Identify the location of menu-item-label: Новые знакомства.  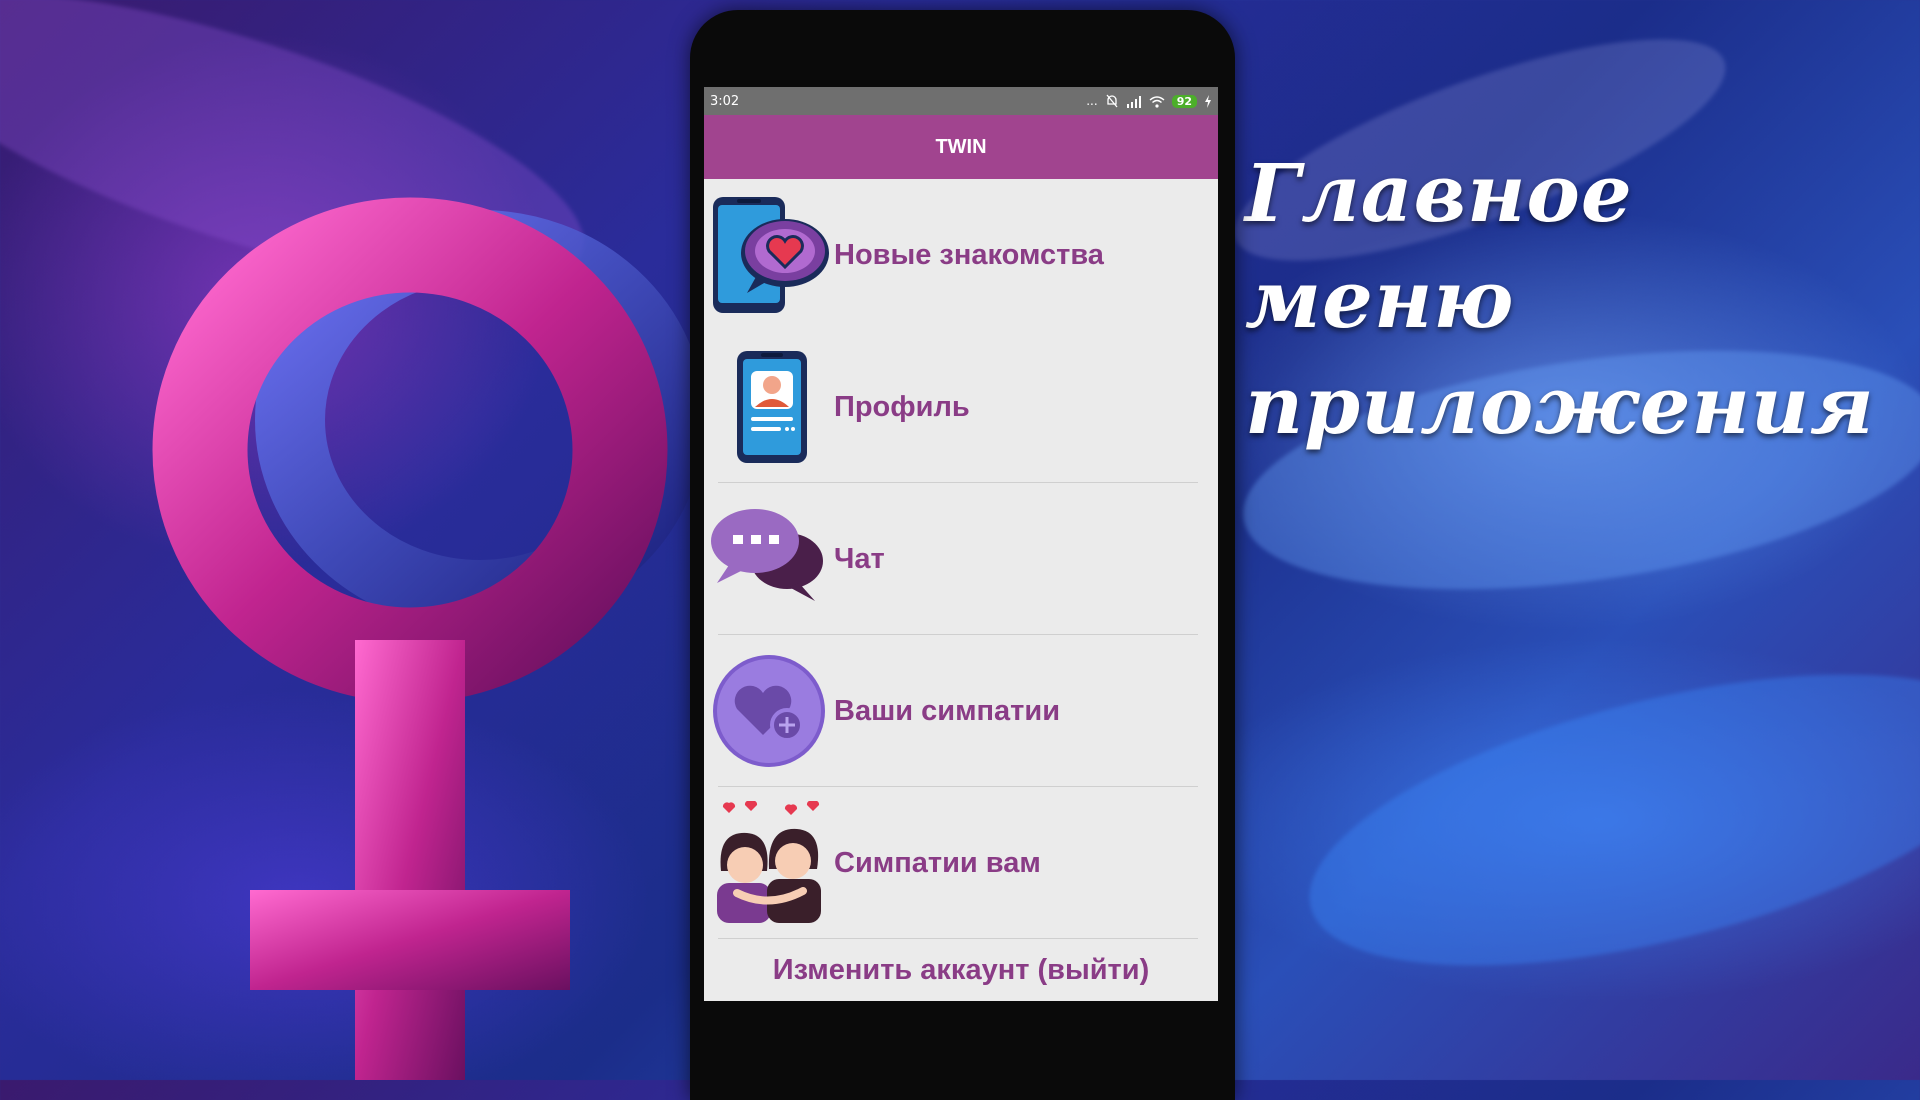
(969, 254).